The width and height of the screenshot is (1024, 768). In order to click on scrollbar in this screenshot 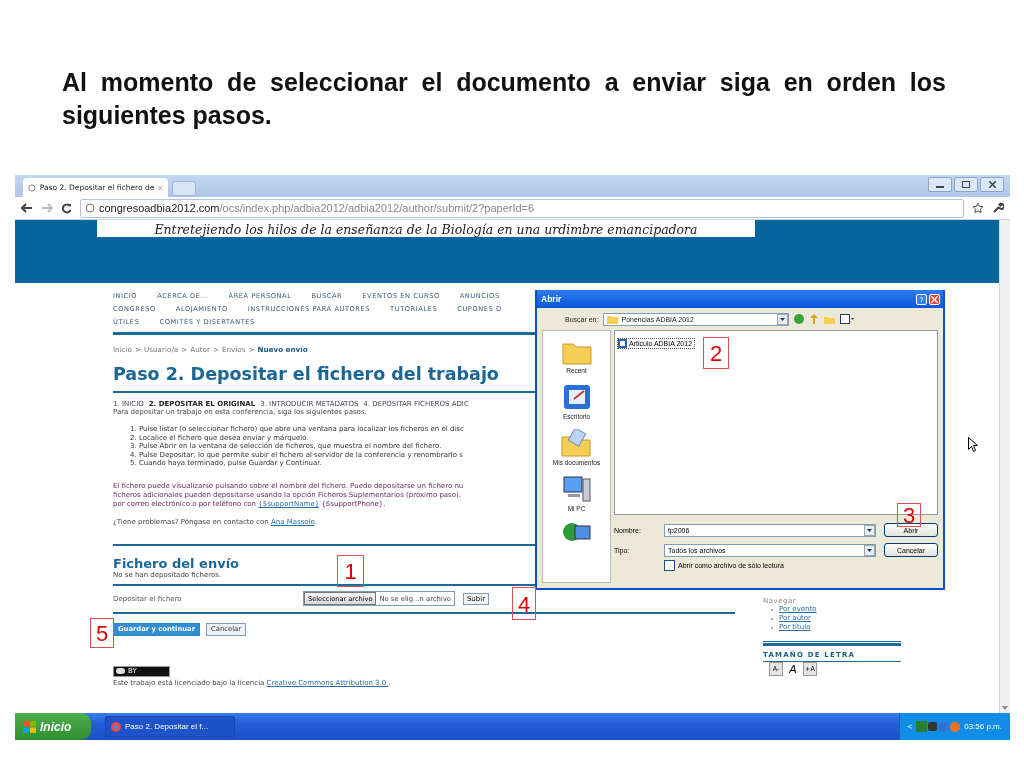, I will do `click(1004, 466)`.